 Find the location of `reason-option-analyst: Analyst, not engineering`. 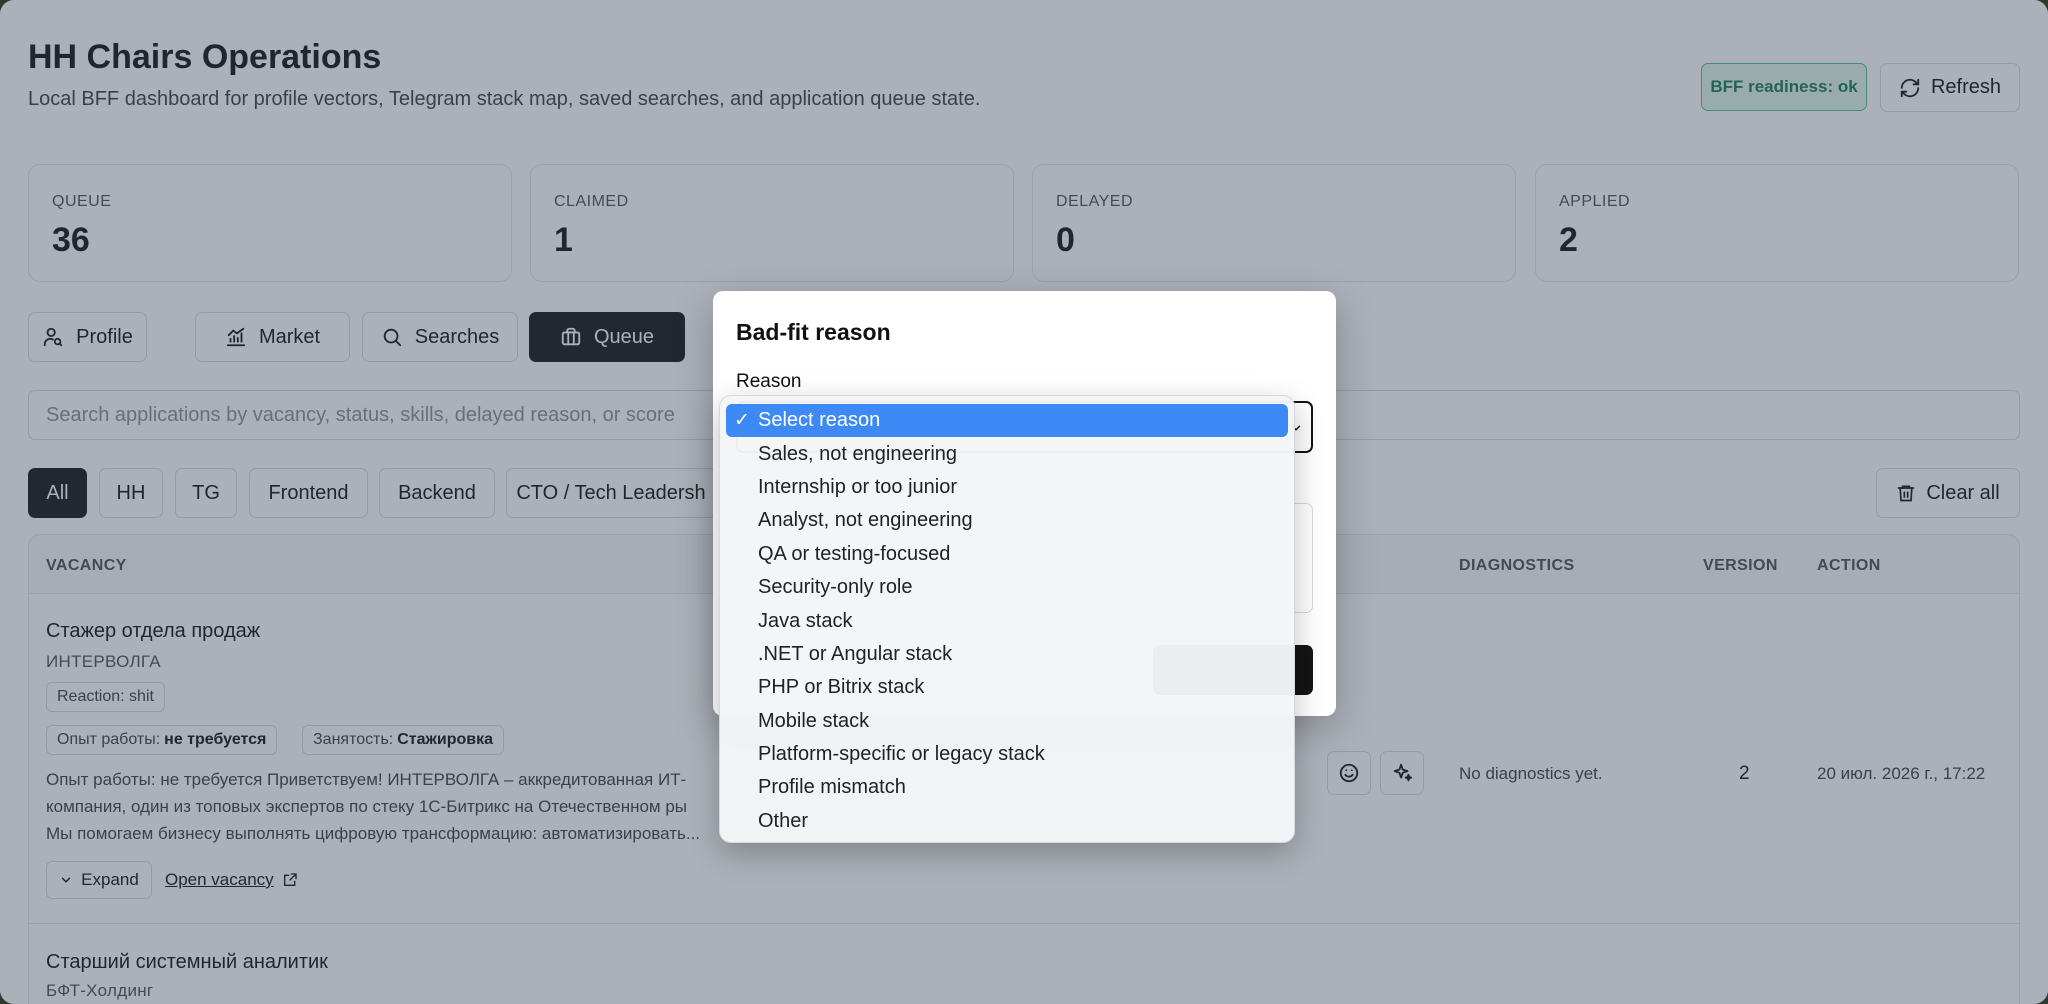

reason-option-analyst: Analyst, not engineering is located at coordinates (1007, 520).